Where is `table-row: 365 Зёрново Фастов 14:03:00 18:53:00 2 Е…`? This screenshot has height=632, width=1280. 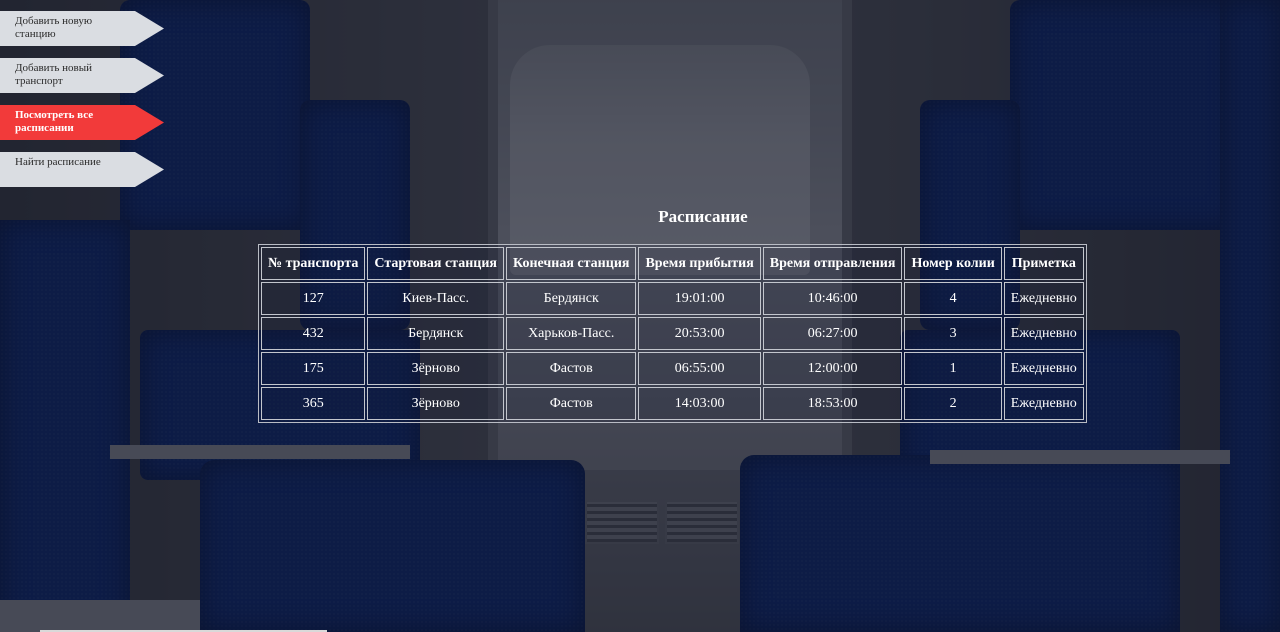 table-row: 365 Зёрново Фастов 14:03:00 18:53:00 2 Е… is located at coordinates (672, 403).